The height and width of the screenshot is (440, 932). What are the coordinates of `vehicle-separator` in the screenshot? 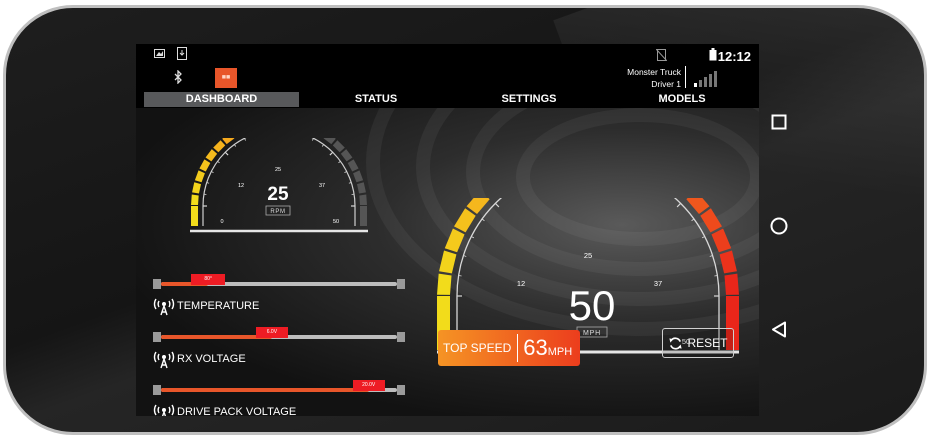 It's located at (685, 77).